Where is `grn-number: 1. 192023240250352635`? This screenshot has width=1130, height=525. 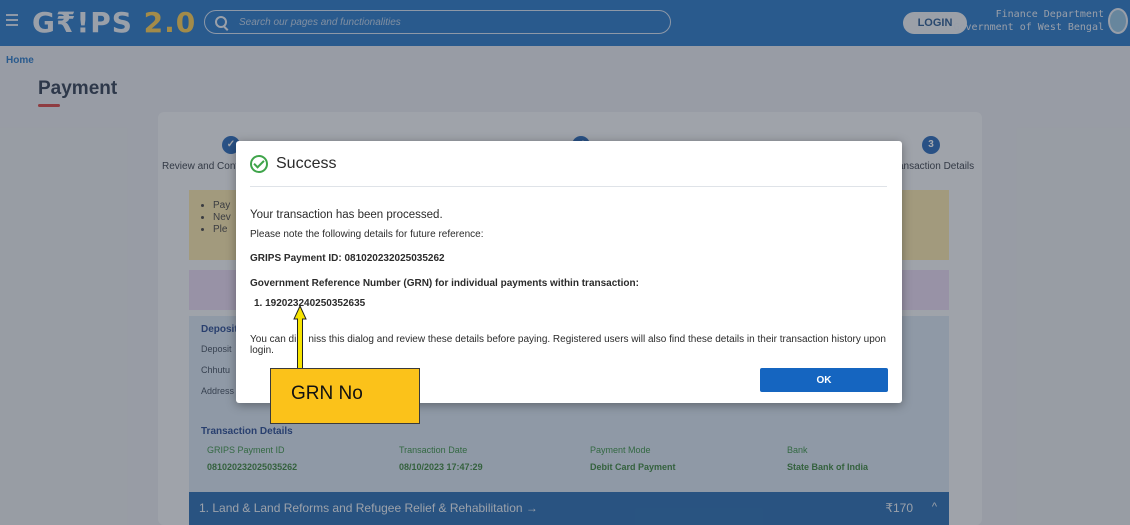
grn-number: 1. 192023240250352635 is located at coordinates (310, 303).